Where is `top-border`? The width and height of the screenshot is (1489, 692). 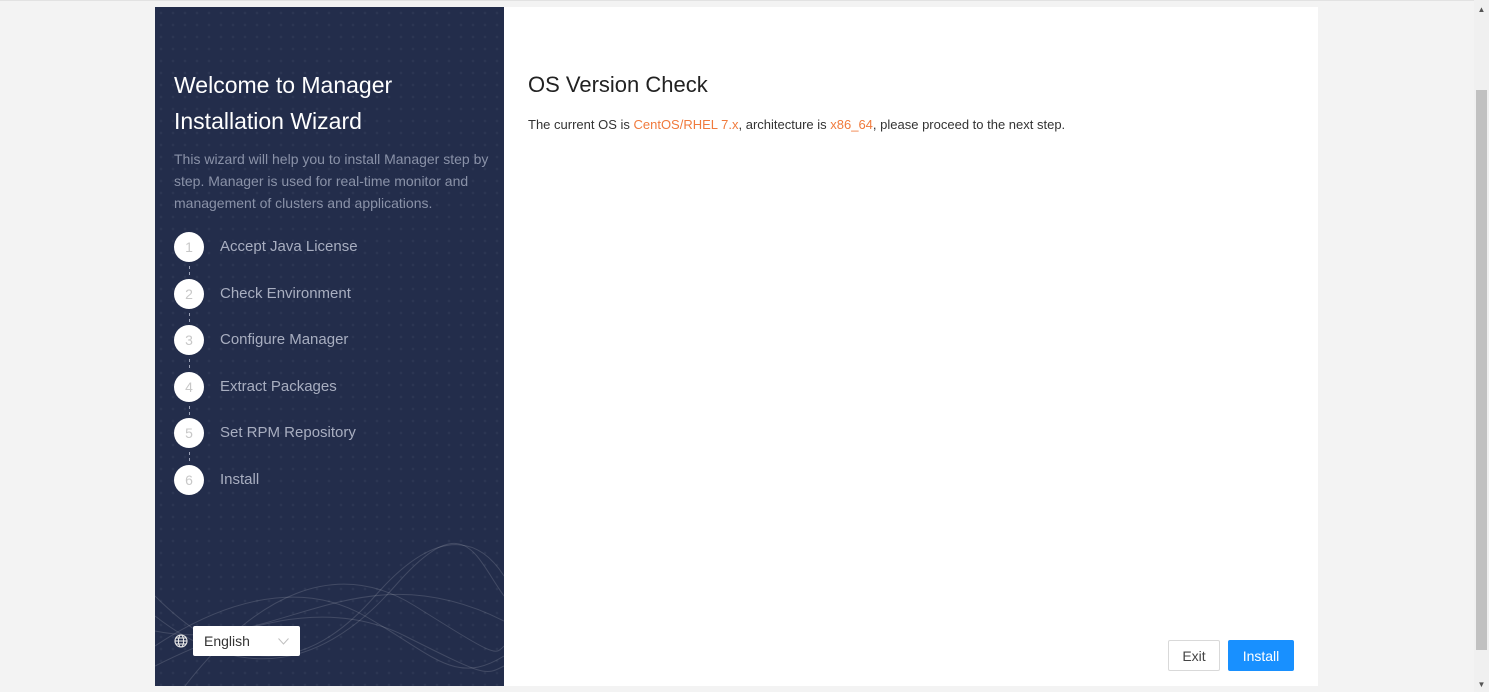
top-border is located at coordinates (737, 0).